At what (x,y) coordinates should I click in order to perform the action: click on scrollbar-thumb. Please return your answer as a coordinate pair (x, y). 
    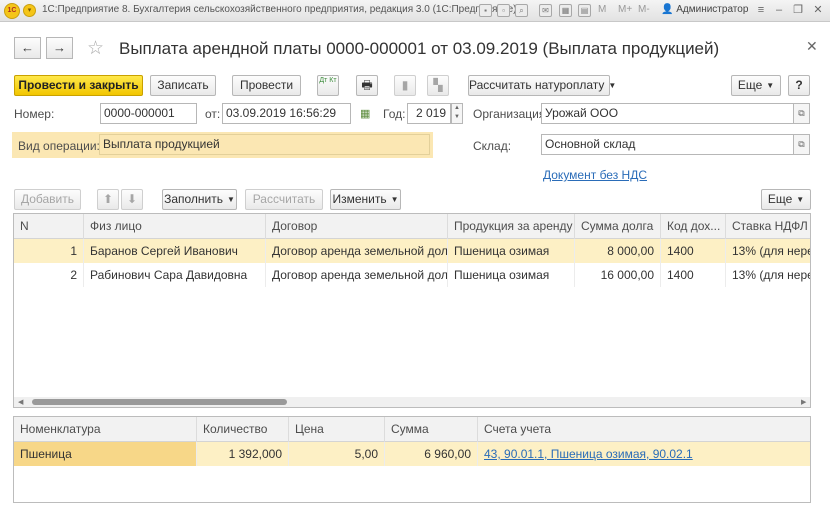
    Looking at the image, I should click on (159, 402).